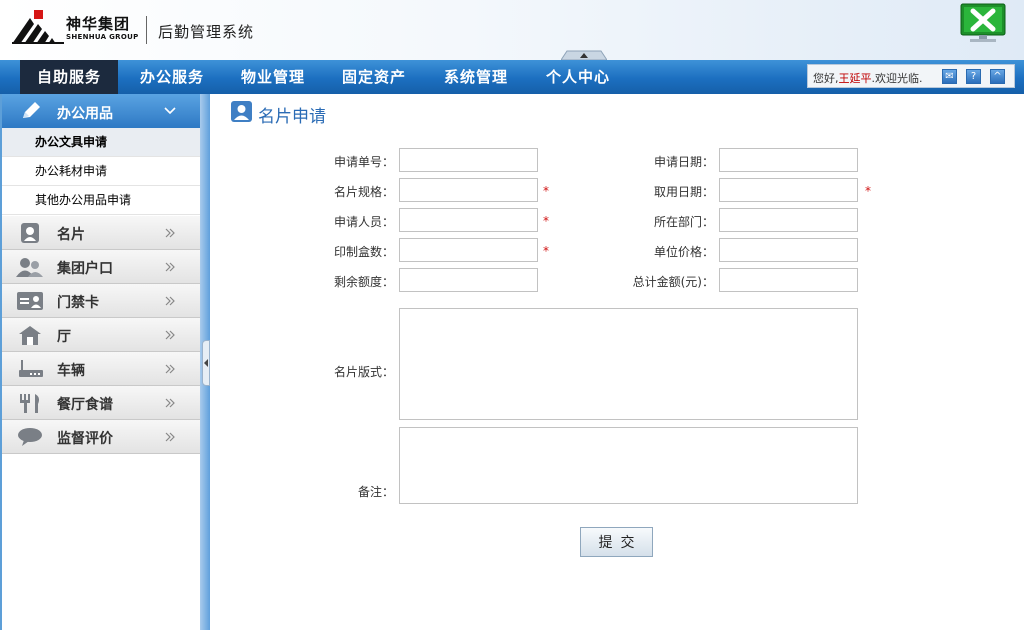 The width and height of the screenshot is (1024, 630). I want to click on sidebar-group-office-supplies: 办公用品, so click(101, 111).